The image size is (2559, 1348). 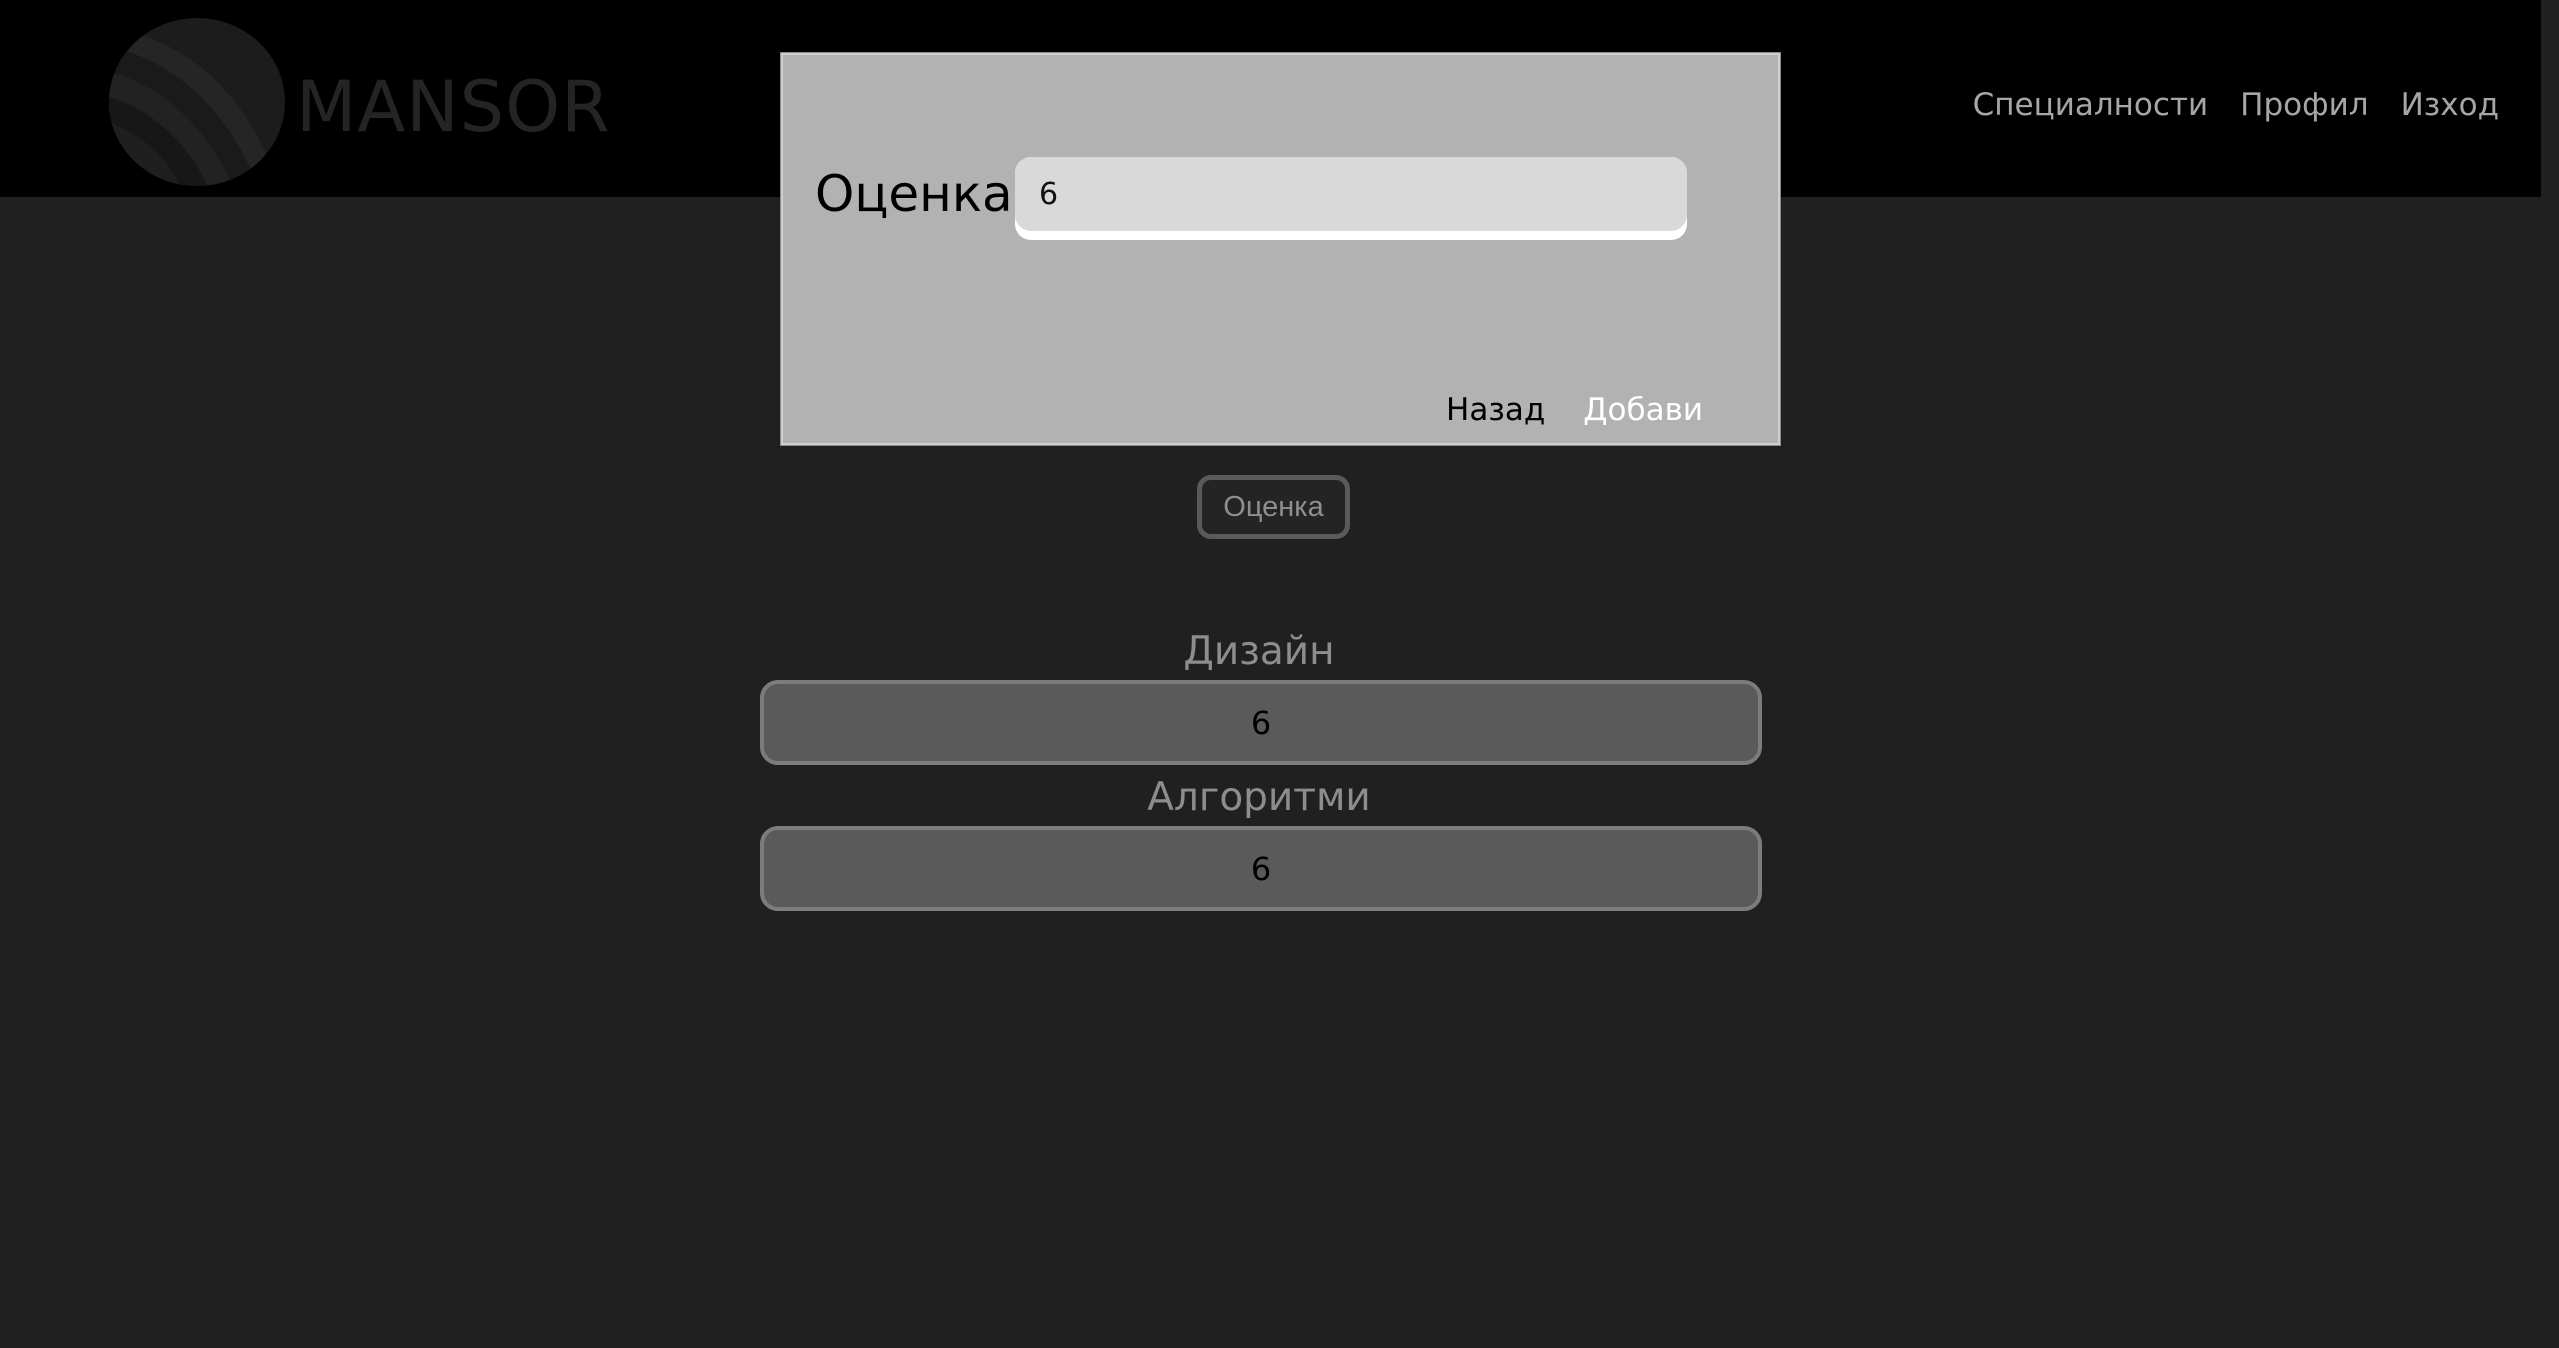 I want to click on grade-input-wrapper, so click(x=1351, y=198).